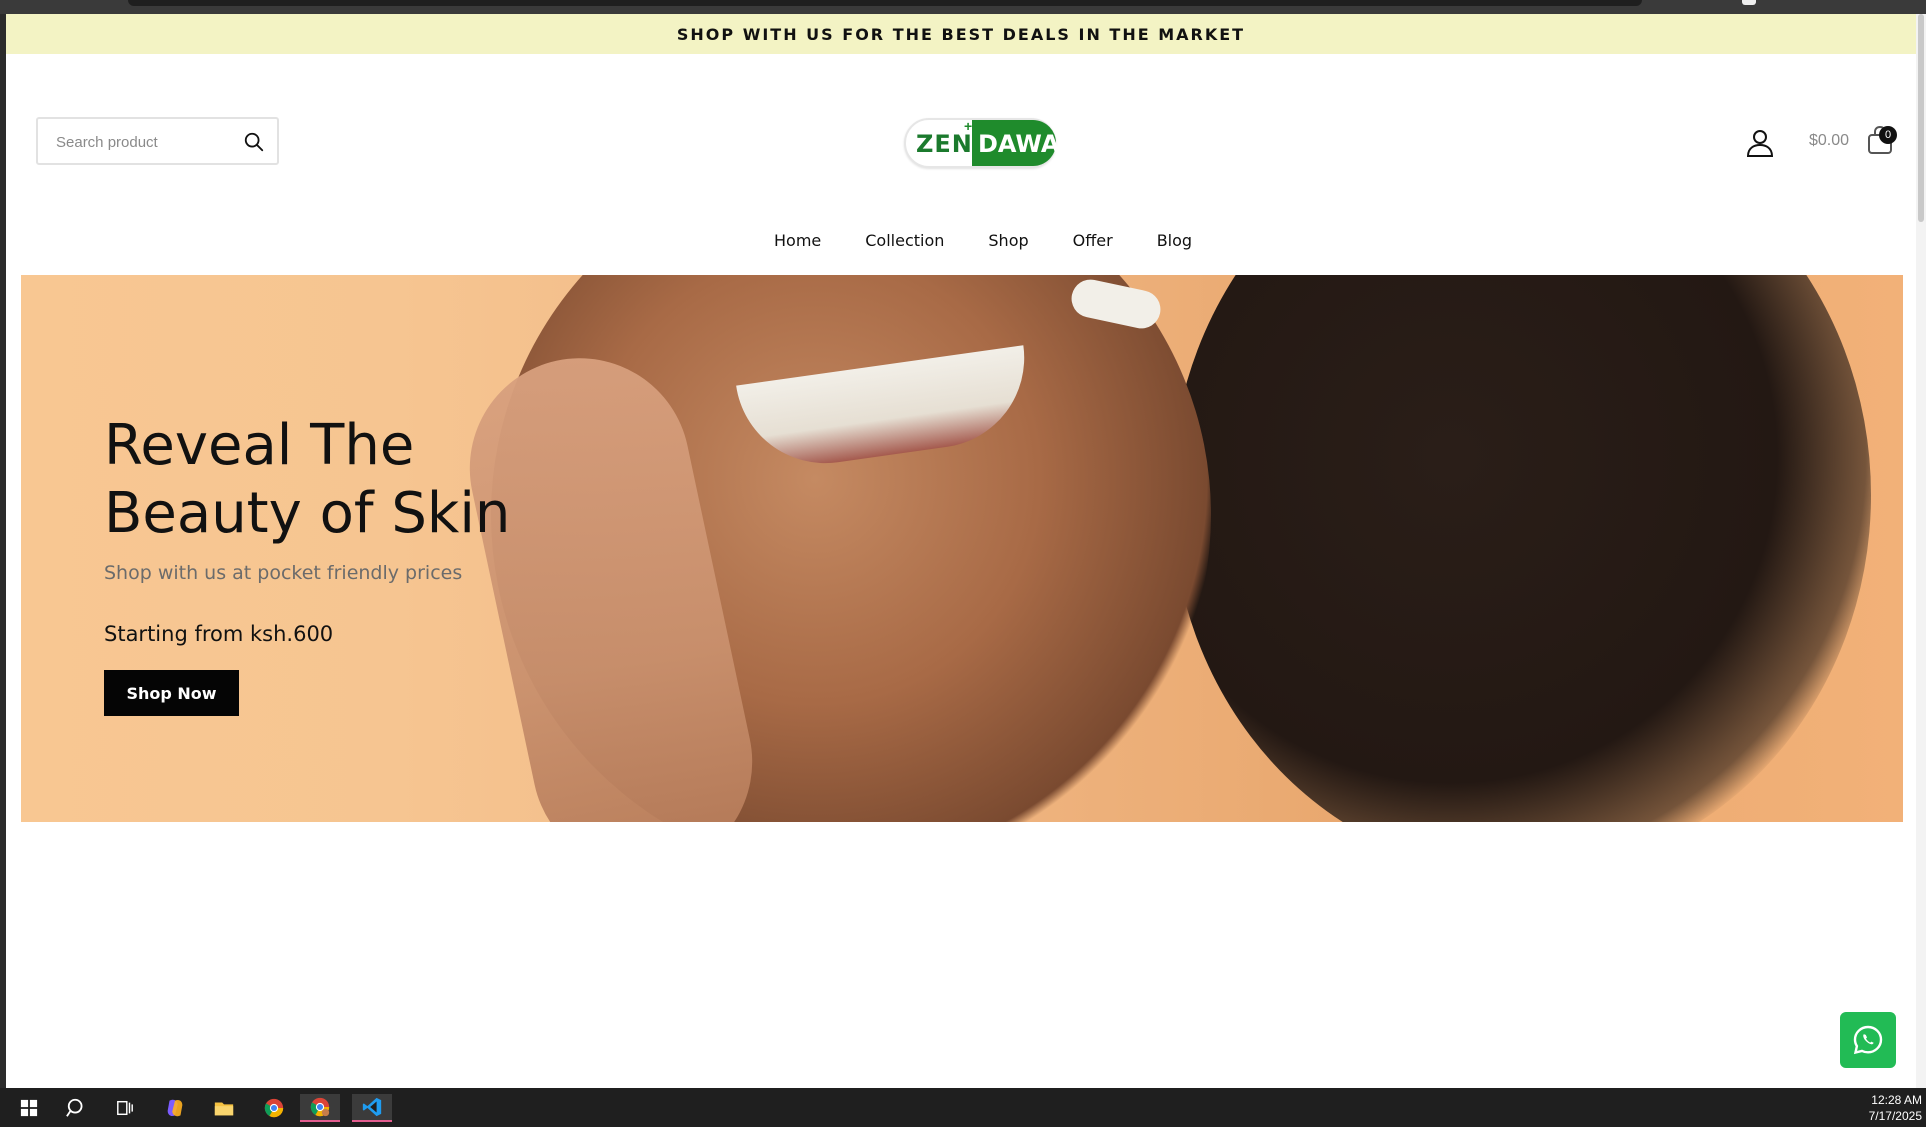 Image resolution: width=1926 pixels, height=1127 pixels. Describe the element at coordinates (254, 142) in the screenshot. I see `search-icon` at that location.